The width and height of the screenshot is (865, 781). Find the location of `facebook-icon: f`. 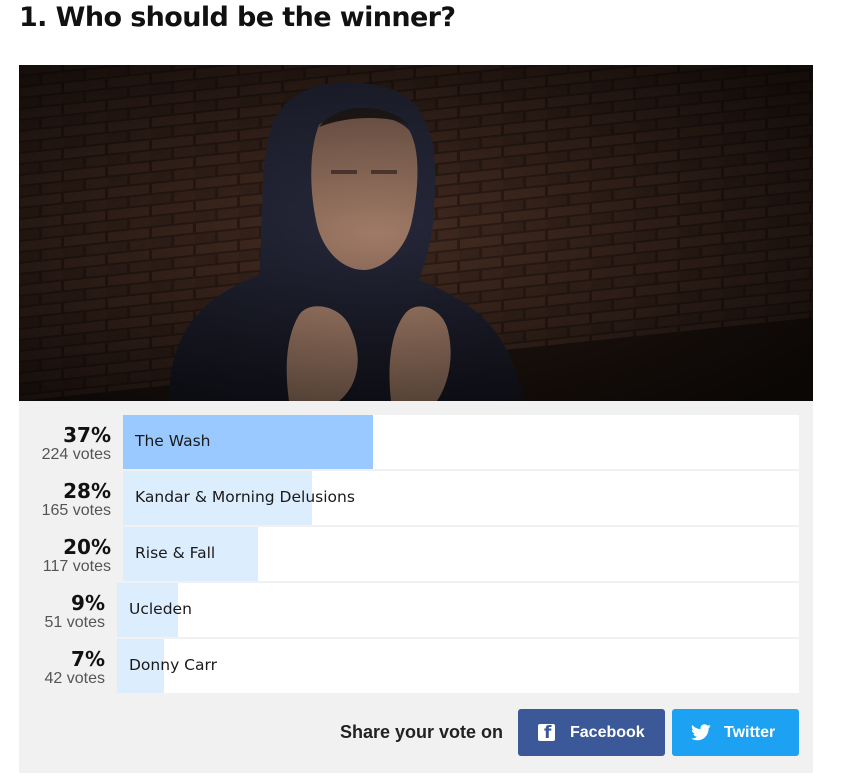

facebook-icon: f is located at coordinates (546, 732).